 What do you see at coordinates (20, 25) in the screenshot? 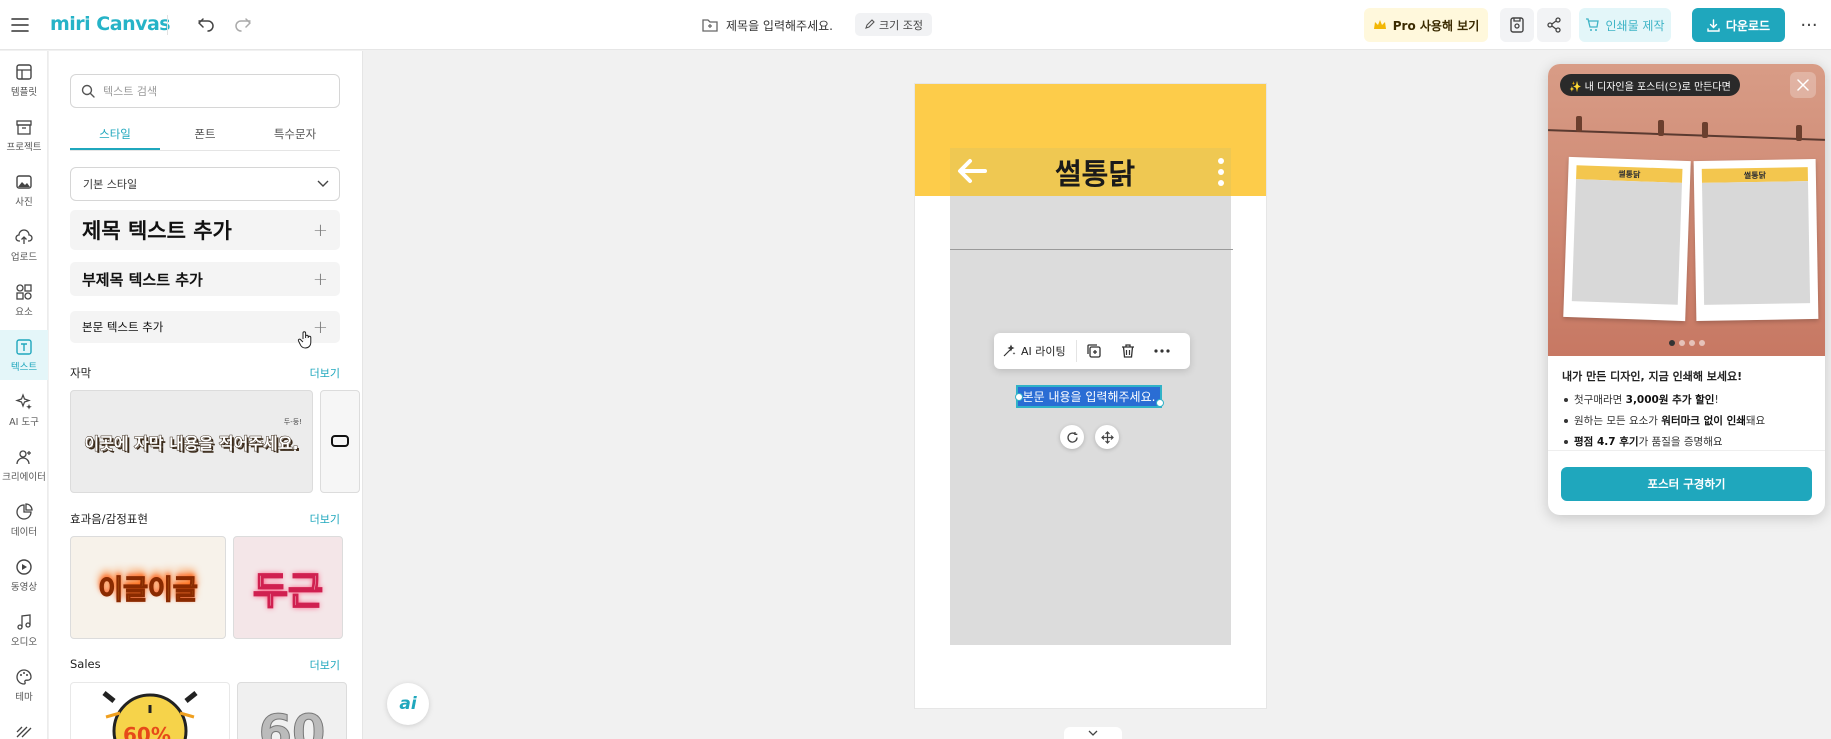
I see `menu-icon` at bounding box center [20, 25].